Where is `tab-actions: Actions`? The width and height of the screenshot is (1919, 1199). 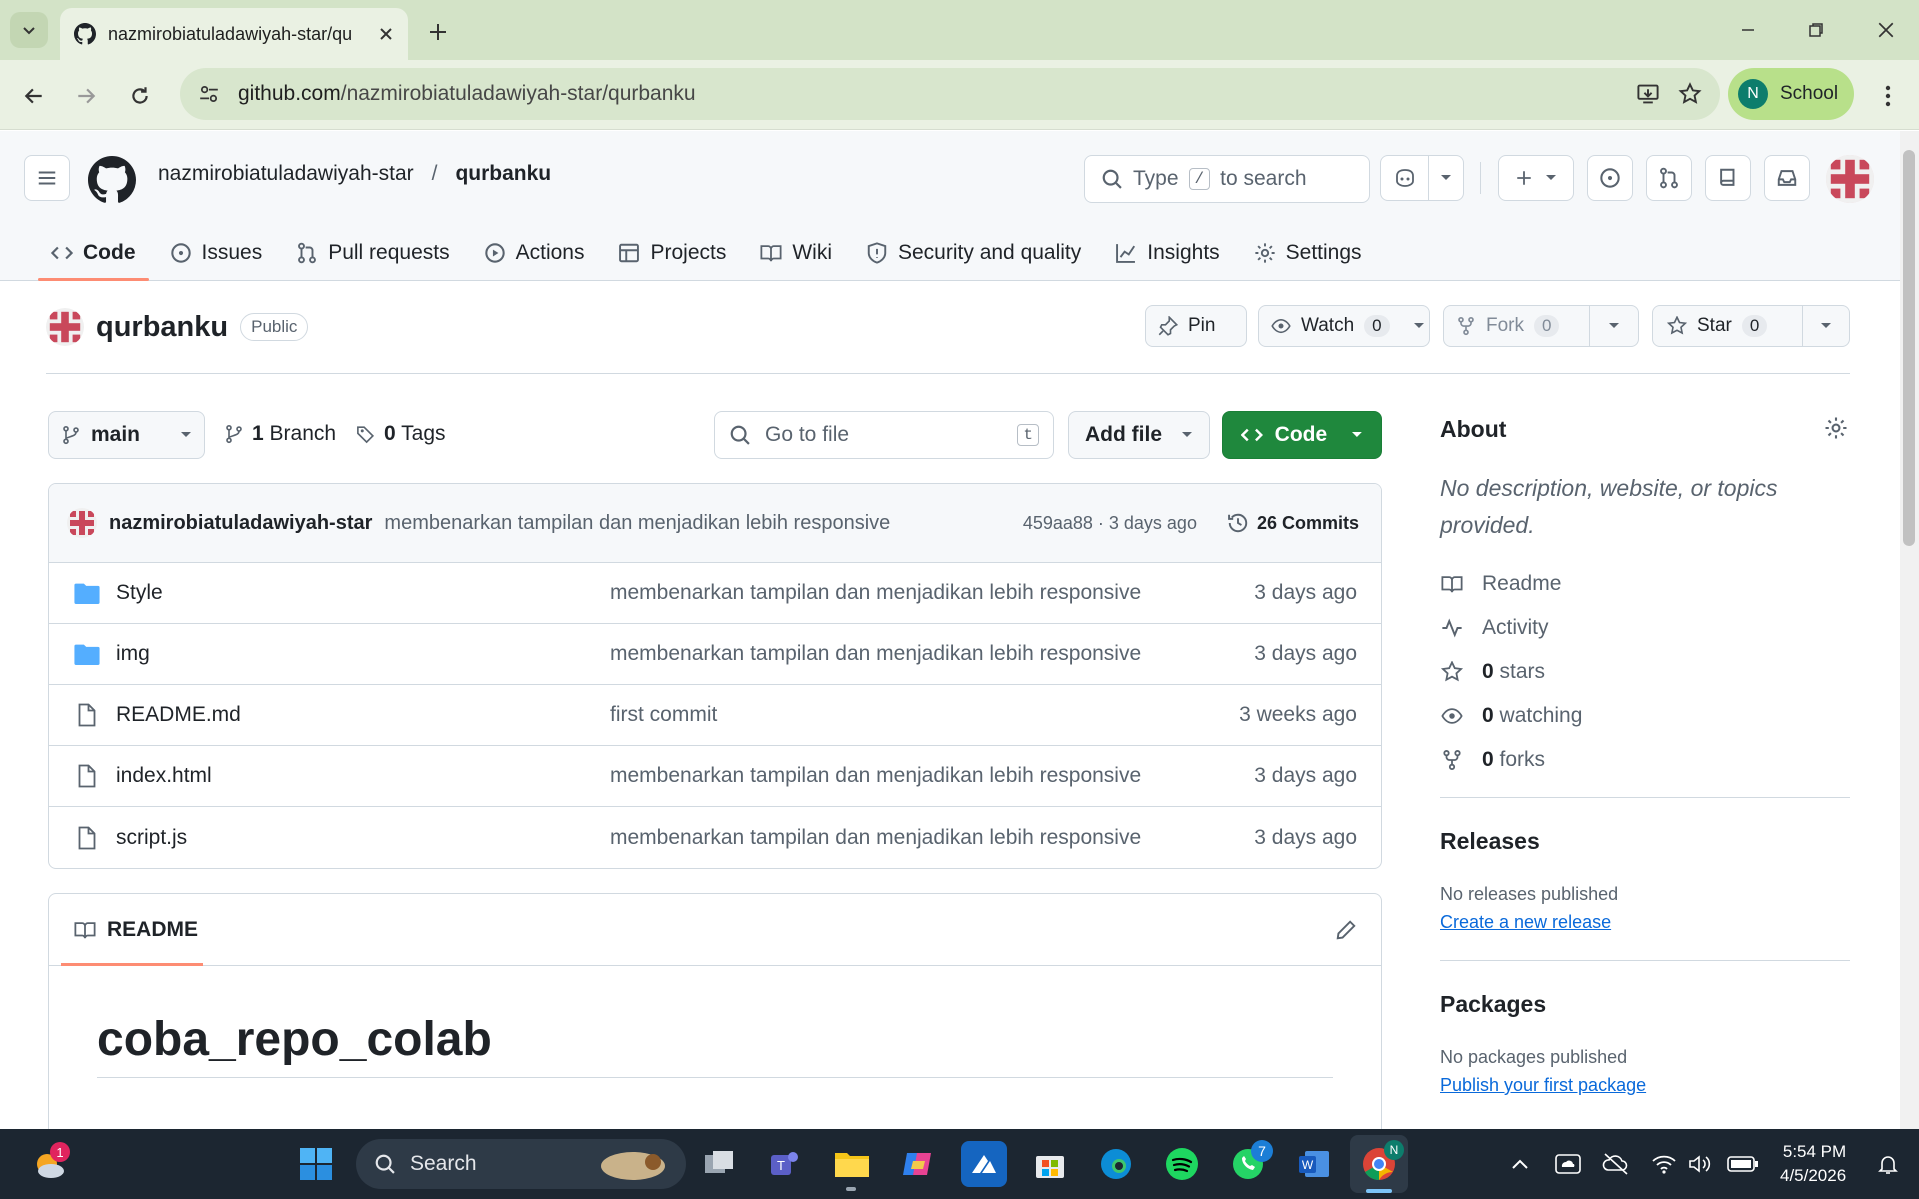
tab-actions: Actions is located at coordinates (534, 253).